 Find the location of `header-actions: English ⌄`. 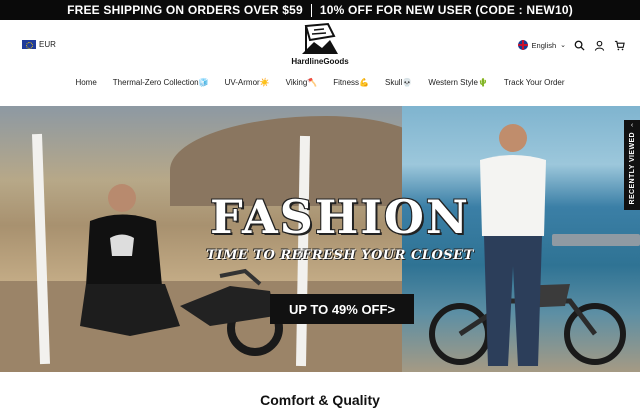

header-actions: English ⌄ is located at coordinates (571, 45).